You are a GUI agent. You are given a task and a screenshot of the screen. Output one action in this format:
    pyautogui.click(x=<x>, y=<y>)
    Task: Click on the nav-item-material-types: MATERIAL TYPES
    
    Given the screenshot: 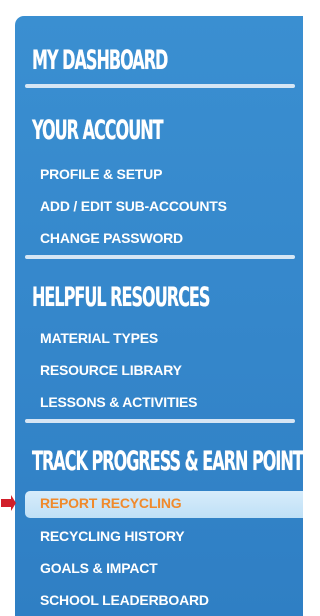 What is the action you would take?
    pyautogui.click(x=99, y=338)
    